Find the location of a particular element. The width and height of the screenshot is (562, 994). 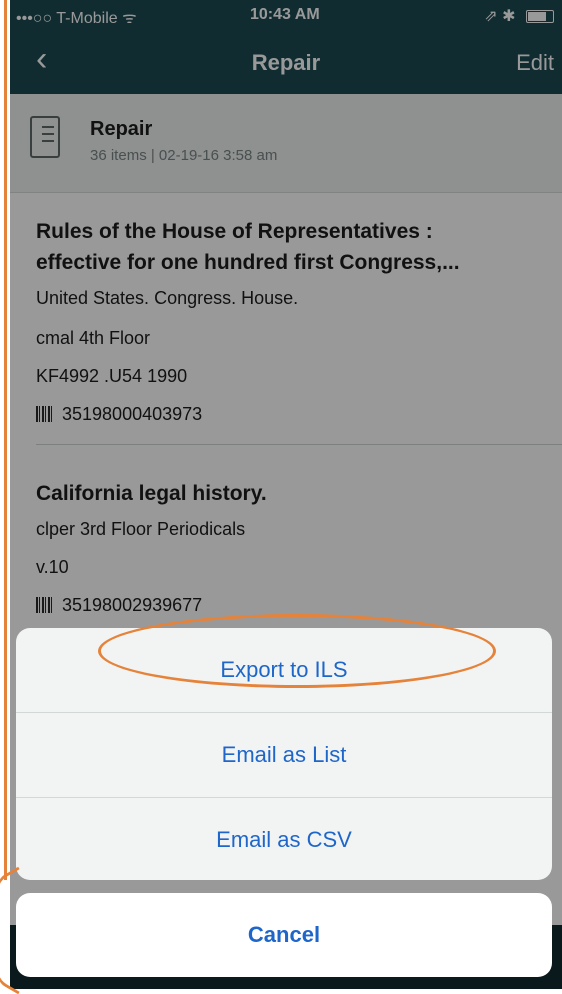

email-as-csv-button: Email as CSV is located at coordinates (284, 839).